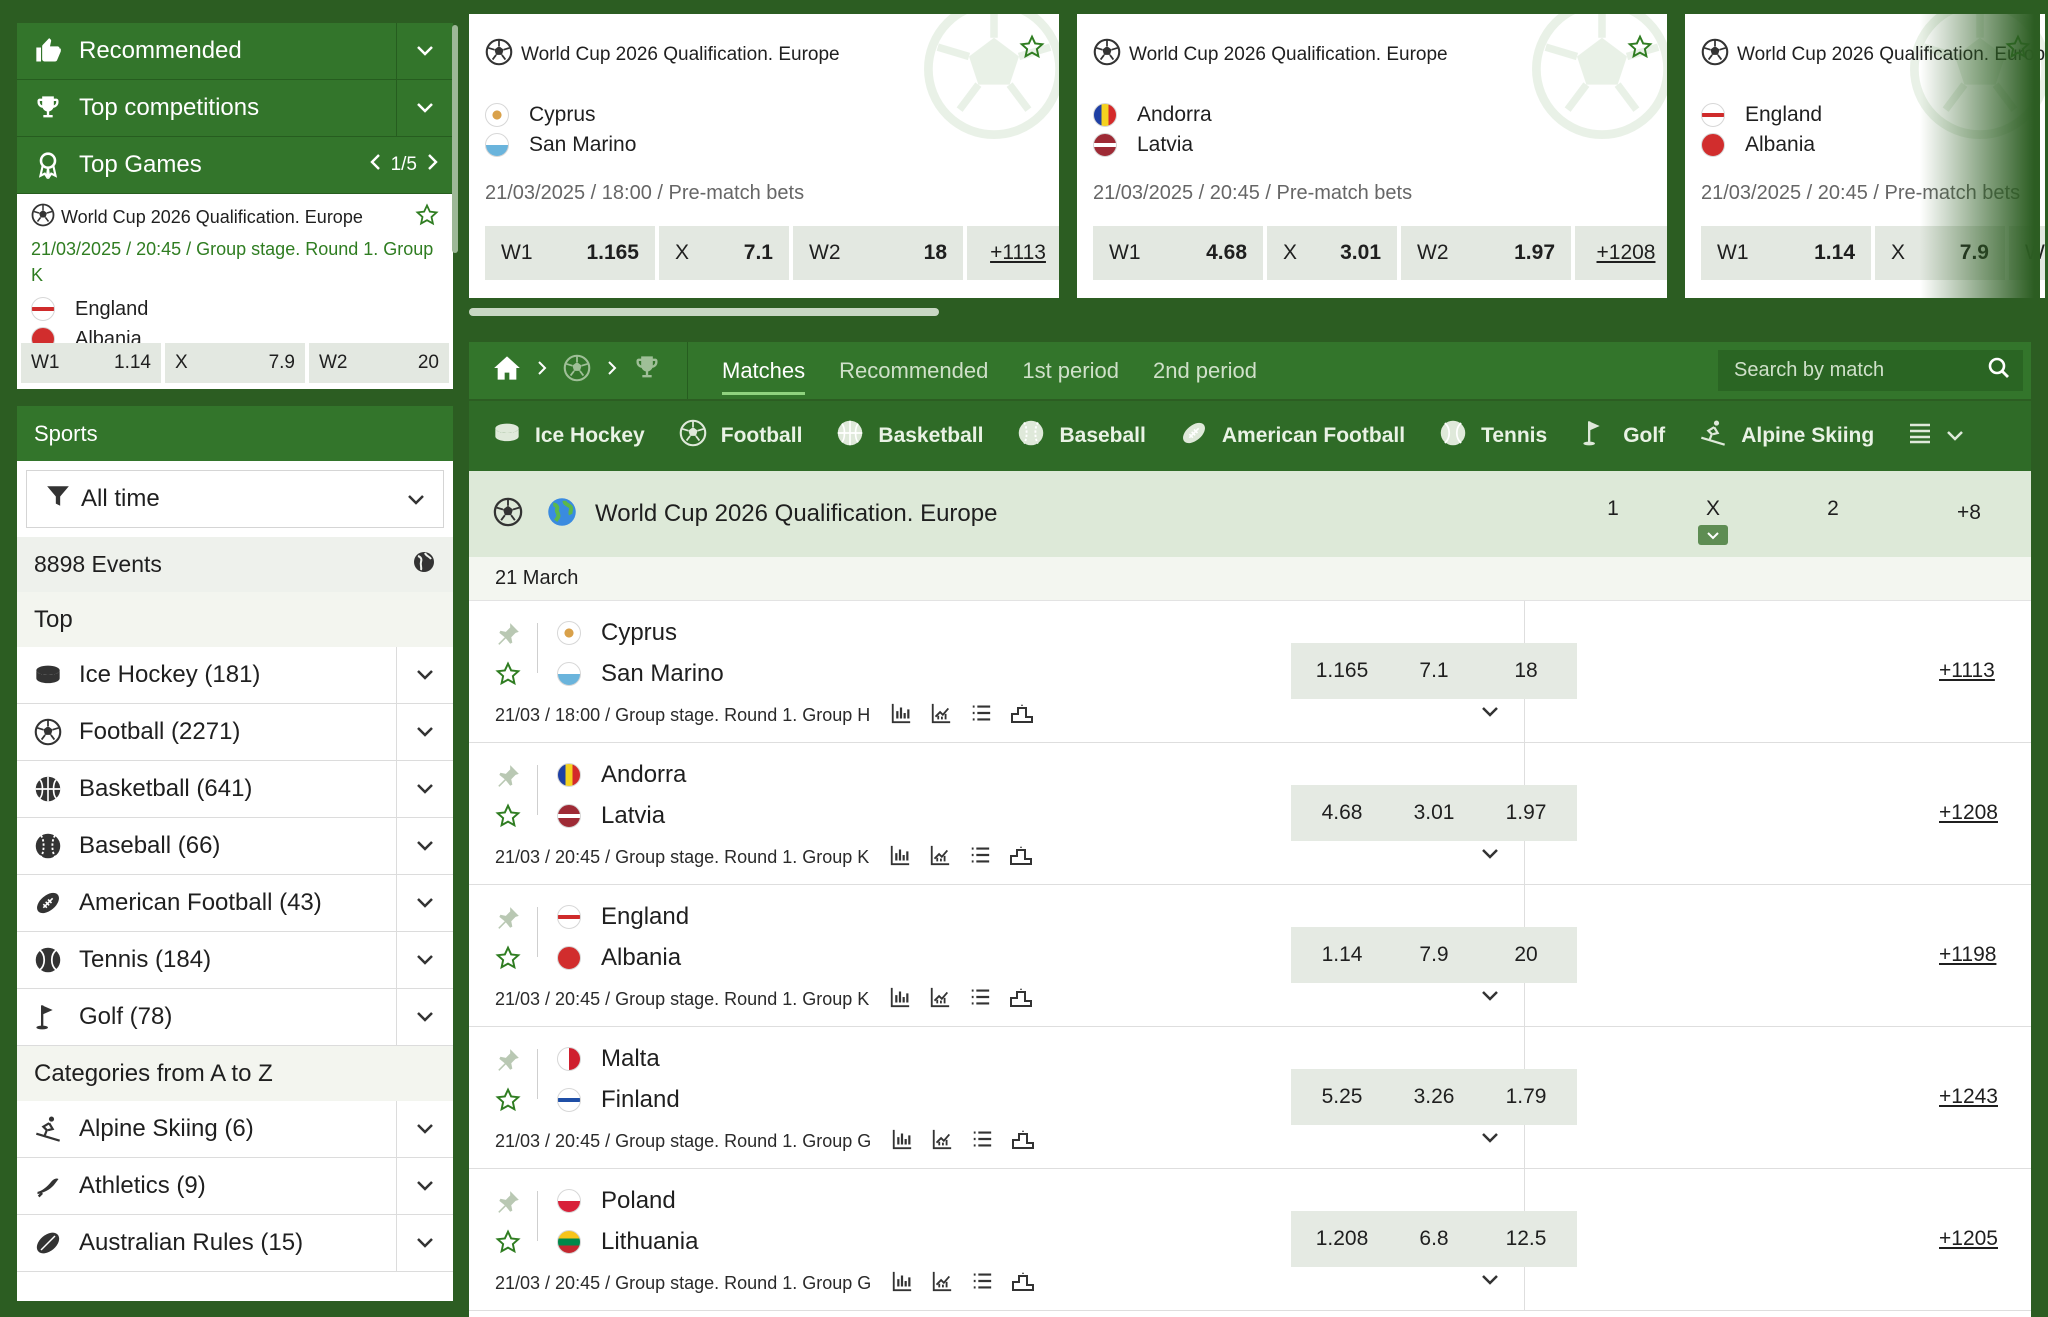 The image size is (2048, 1317). What do you see at coordinates (1526, 1239) in the screenshot?
I see `odds-button-2: 12.5` at bounding box center [1526, 1239].